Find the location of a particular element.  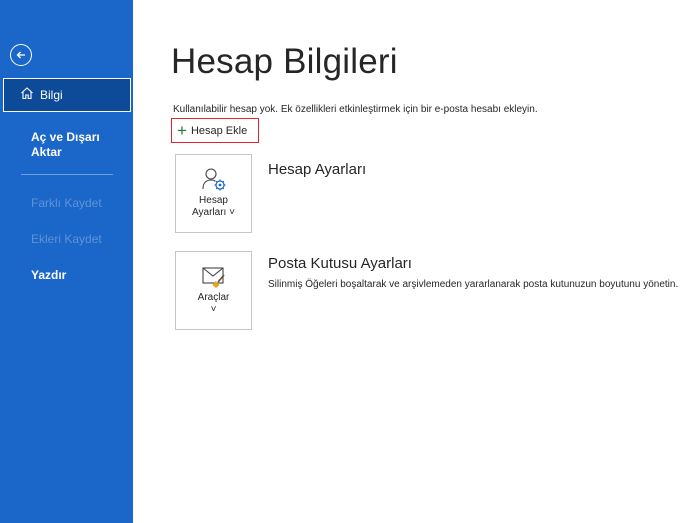

sidebar-item-save-as: Farklı Kaydet is located at coordinates (66, 203).